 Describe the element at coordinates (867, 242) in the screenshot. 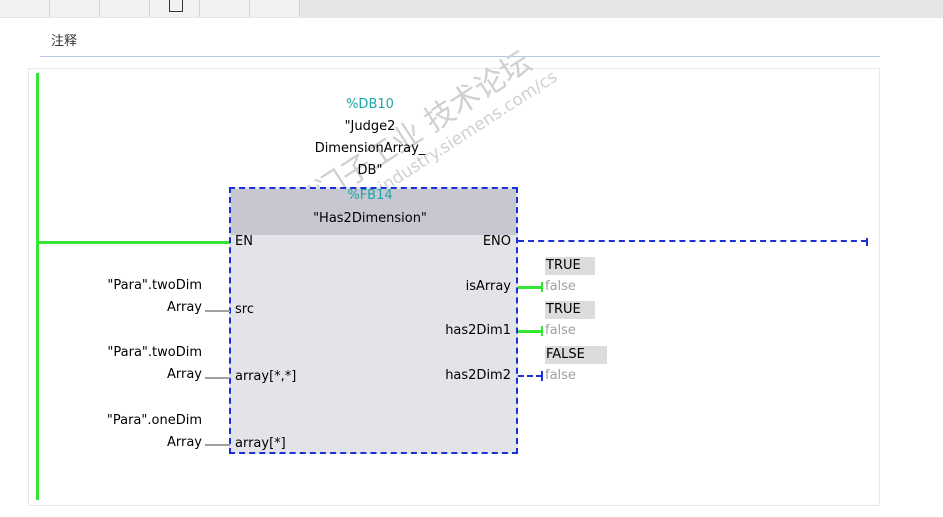

I see `eno-wire-end` at that location.